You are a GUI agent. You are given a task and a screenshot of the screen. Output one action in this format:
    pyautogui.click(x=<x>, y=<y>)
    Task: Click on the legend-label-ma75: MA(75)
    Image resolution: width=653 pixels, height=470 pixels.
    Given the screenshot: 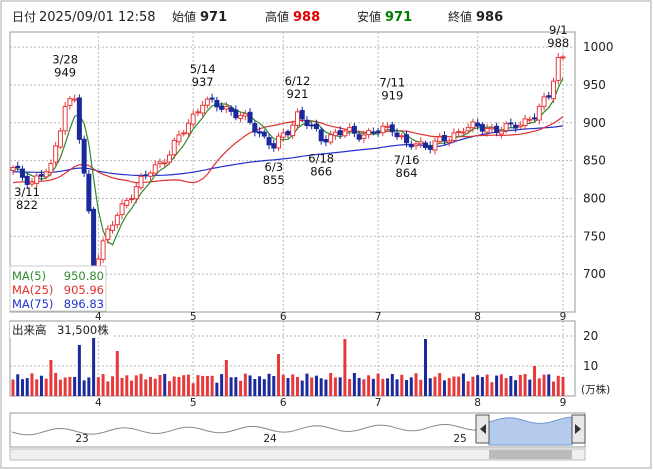 What is the action you would take?
    pyautogui.click(x=32, y=304)
    